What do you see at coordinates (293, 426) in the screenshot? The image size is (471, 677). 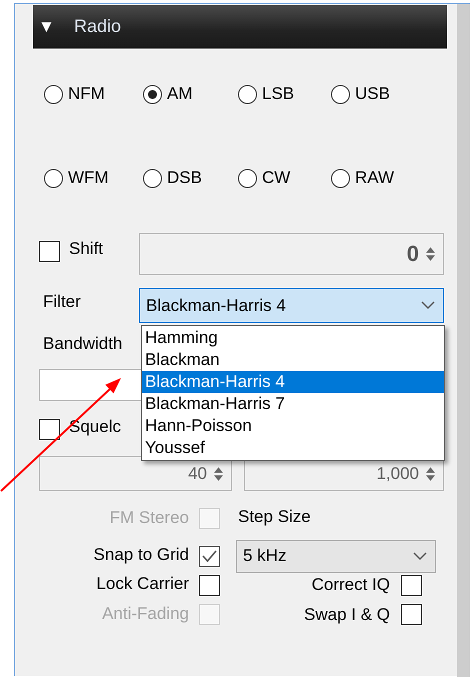 I see `dropdown-option: Hann-Poisson` at bounding box center [293, 426].